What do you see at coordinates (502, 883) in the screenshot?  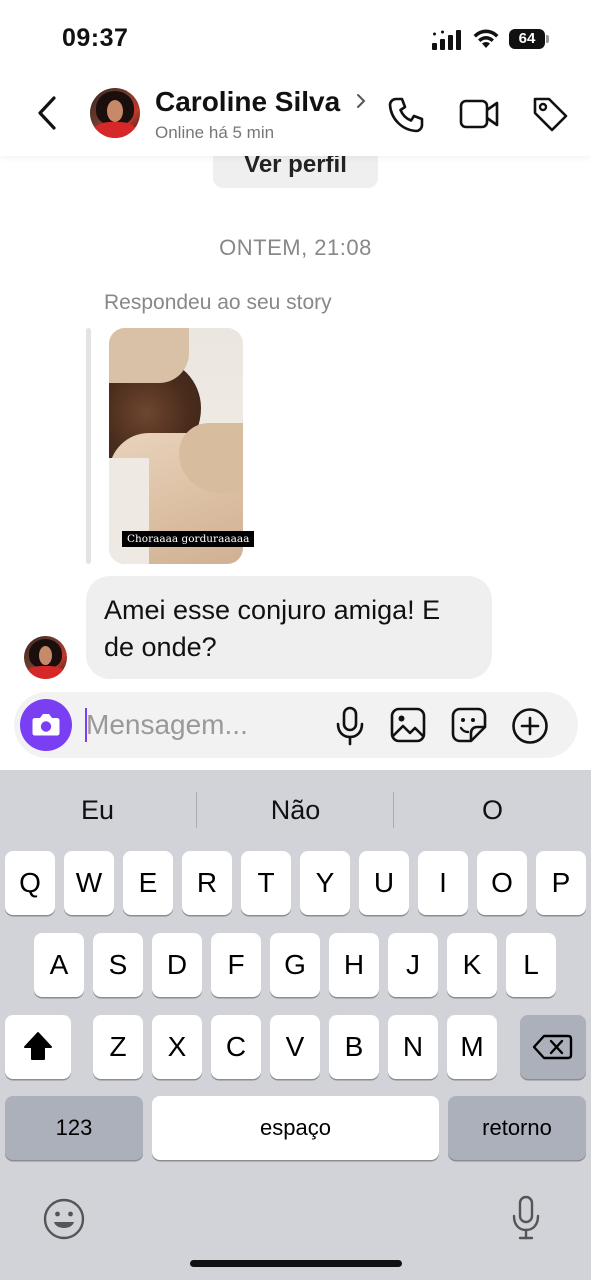 I see `key-o: O` at bounding box center [502, 883].